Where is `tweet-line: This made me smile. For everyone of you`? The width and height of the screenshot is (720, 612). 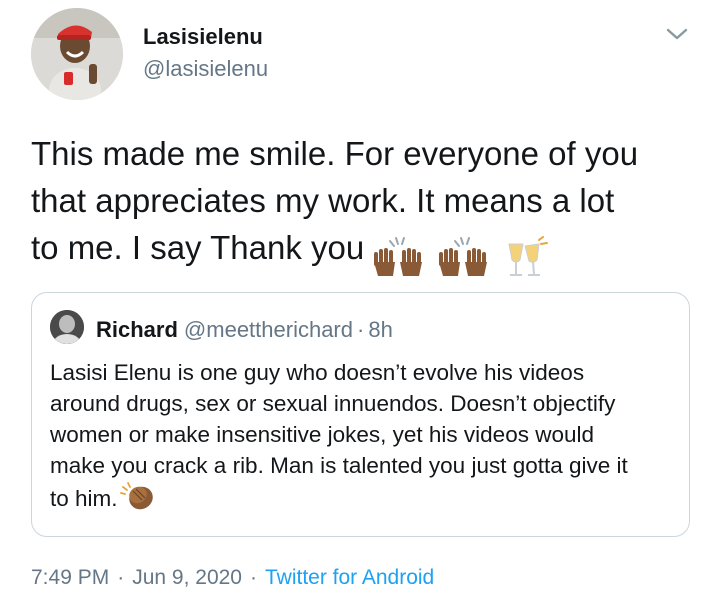
tweet-line: This made me smile. For everyone of you is located at coordinates (335, 153).